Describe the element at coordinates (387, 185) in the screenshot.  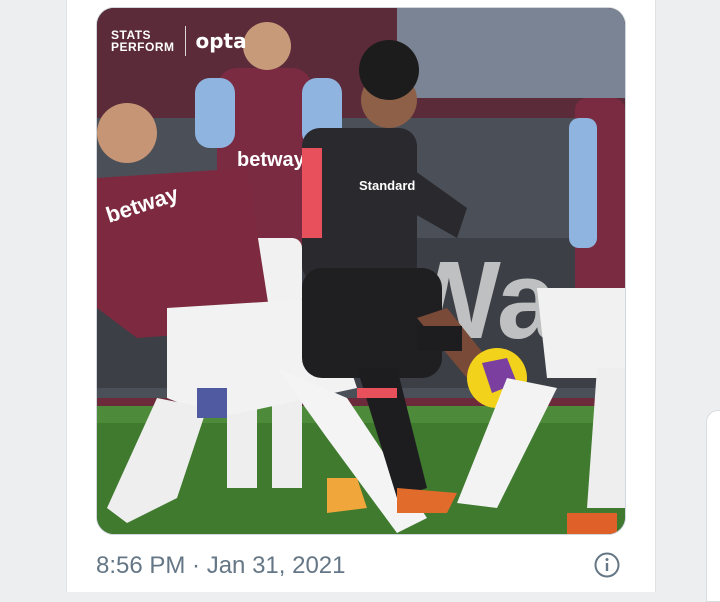
I see `shirt-sponsor-away: Standard` at that location.